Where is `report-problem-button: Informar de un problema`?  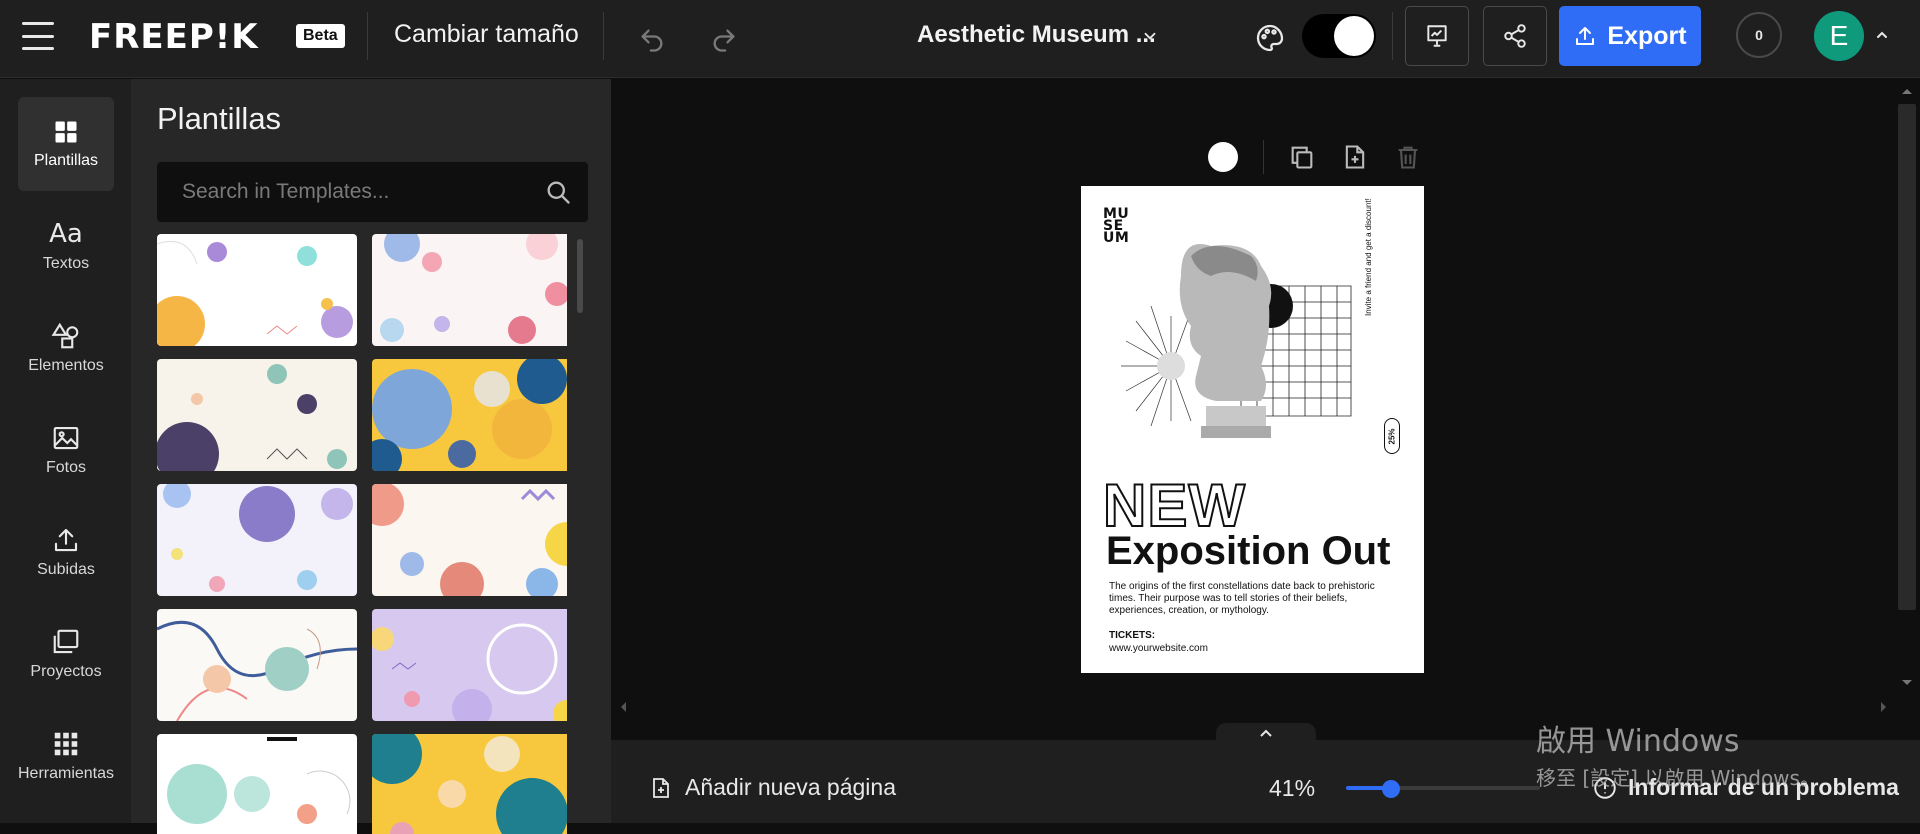
report-problem-button: Informar de un problema is located at coordinates (1745, 787).